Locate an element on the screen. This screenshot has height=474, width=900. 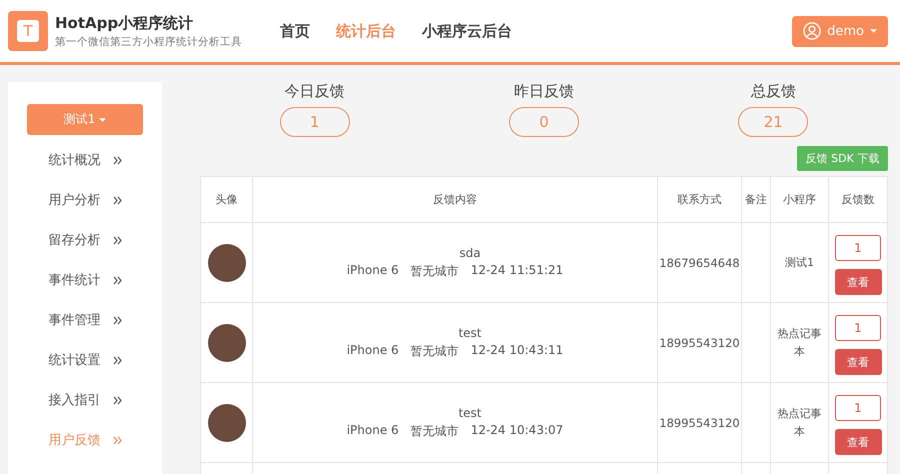
column-header: 头像 is located at coordinates (226, 199).